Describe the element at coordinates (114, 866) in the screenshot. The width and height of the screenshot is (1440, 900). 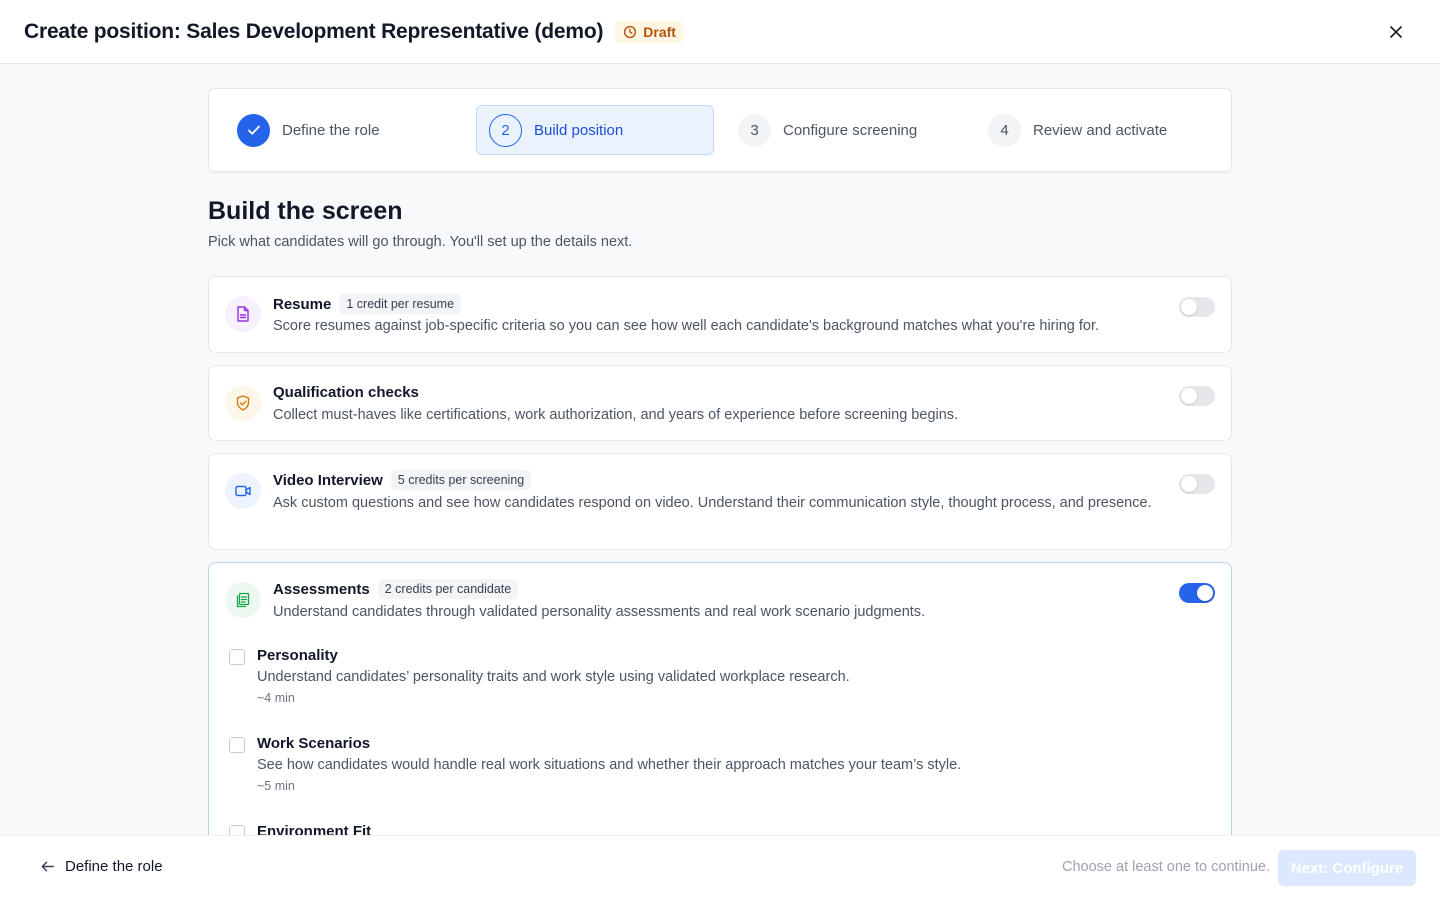
I see `back-label: Define the role` at that location.